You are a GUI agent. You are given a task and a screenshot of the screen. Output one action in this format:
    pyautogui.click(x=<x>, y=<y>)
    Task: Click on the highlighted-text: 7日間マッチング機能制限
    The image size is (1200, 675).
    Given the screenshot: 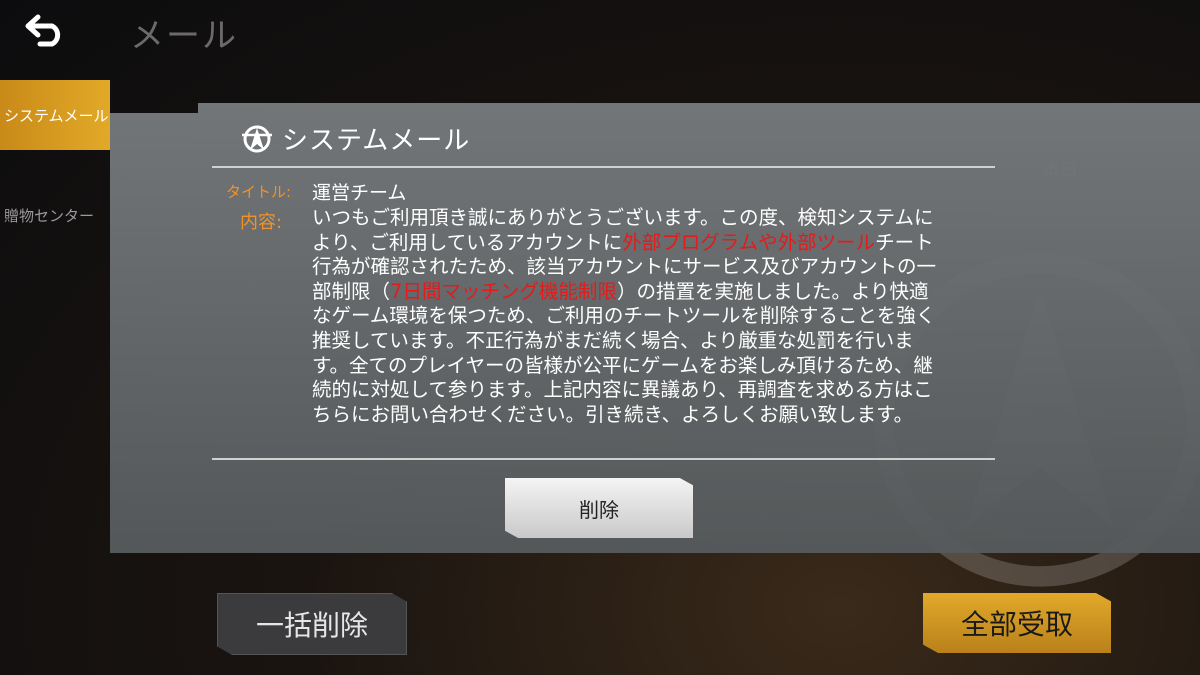 What is the action you would take?
    pyautogui.click(x=503, y=291)
    